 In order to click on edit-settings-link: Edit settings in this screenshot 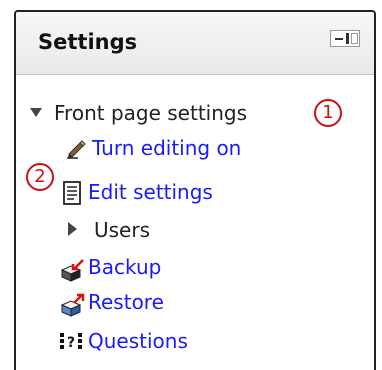, I will do `click(150, 192)`.